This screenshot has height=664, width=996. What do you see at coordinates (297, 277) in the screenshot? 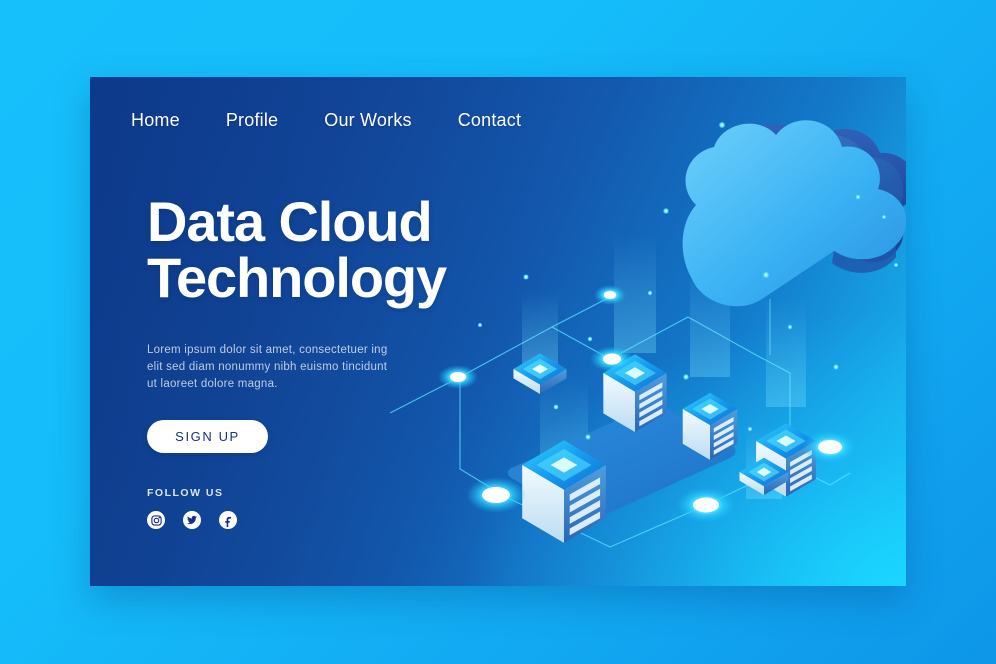
I see `page-title-line-2: Technology` at bounding box center [297, 277].